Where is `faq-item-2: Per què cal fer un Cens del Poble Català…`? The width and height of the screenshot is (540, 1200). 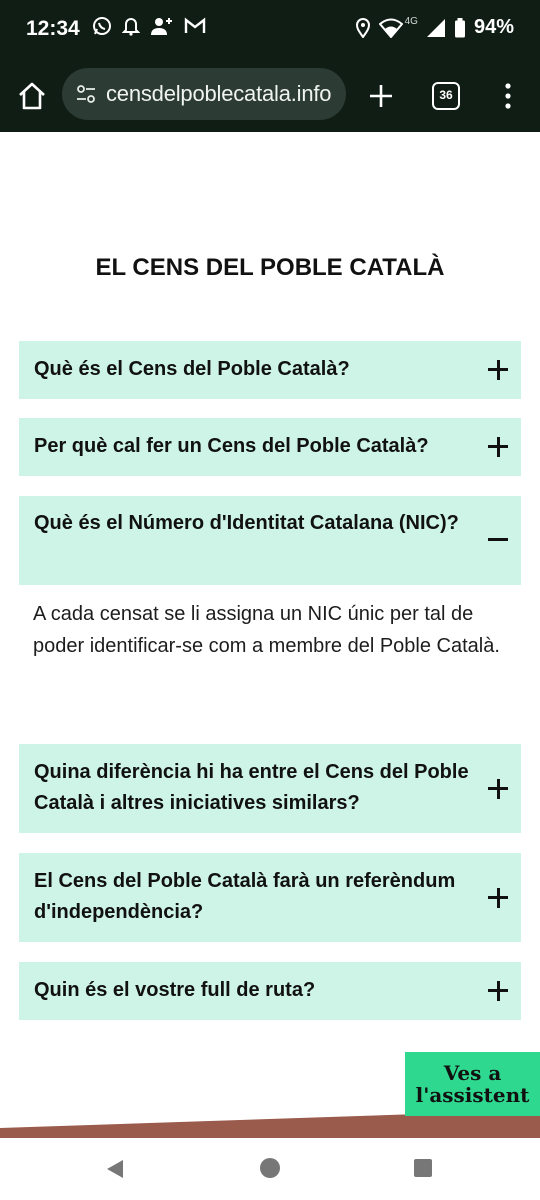 faq-item-2: Per què cal fer un Cens del Poble Català… is located at coordinates (270, 447).